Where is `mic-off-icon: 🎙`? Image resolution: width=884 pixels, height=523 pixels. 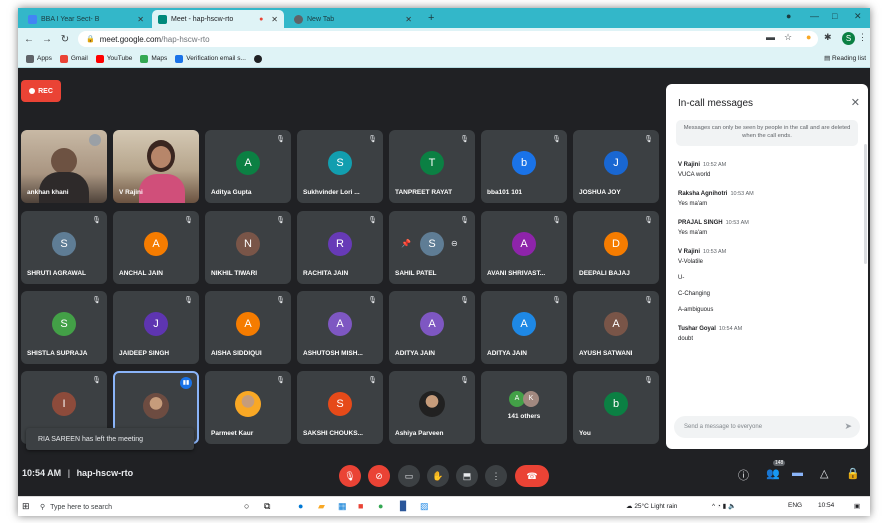 mic-off-icon: 🎙 is located at coordinates (96, 220).